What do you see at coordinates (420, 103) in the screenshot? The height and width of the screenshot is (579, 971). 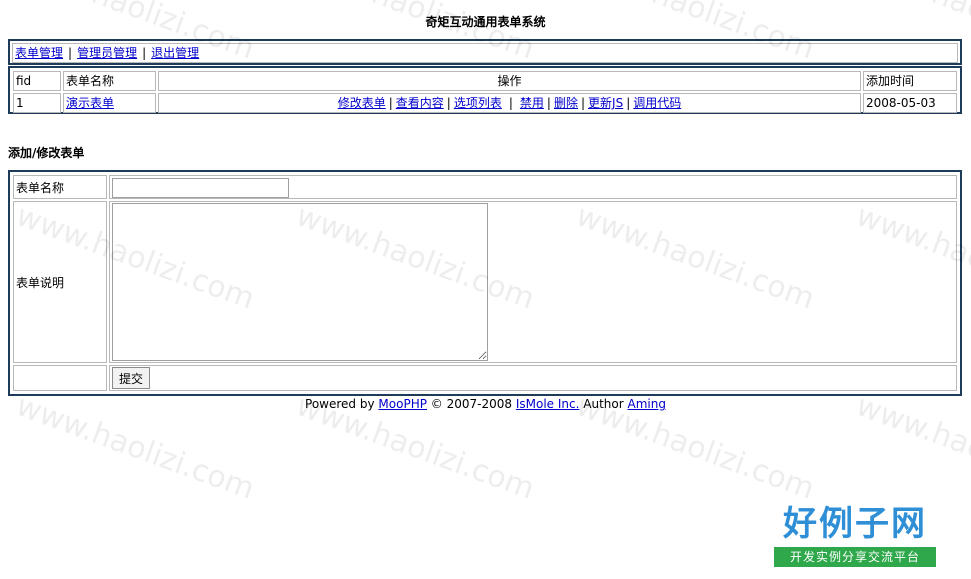 I see `view-content-link: 查看内容` at bounding box center [420, 103].